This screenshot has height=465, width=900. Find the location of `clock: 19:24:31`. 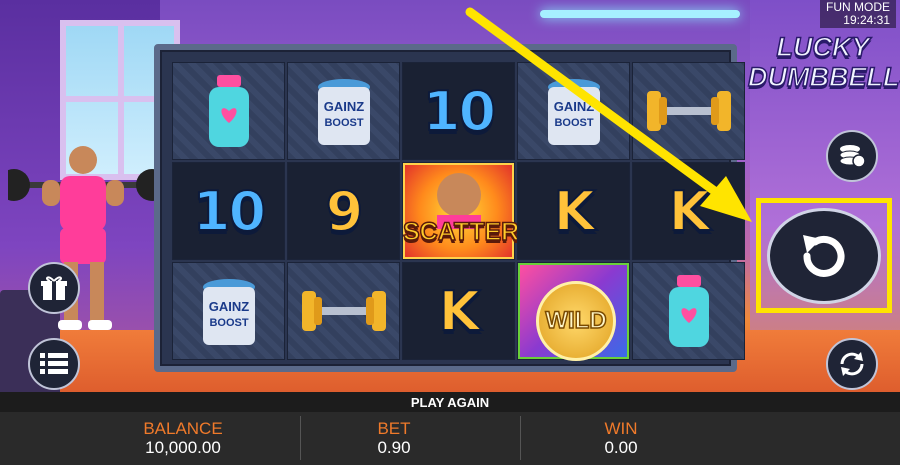

clock: 19:24:31 is located at coordinates (866, 20).